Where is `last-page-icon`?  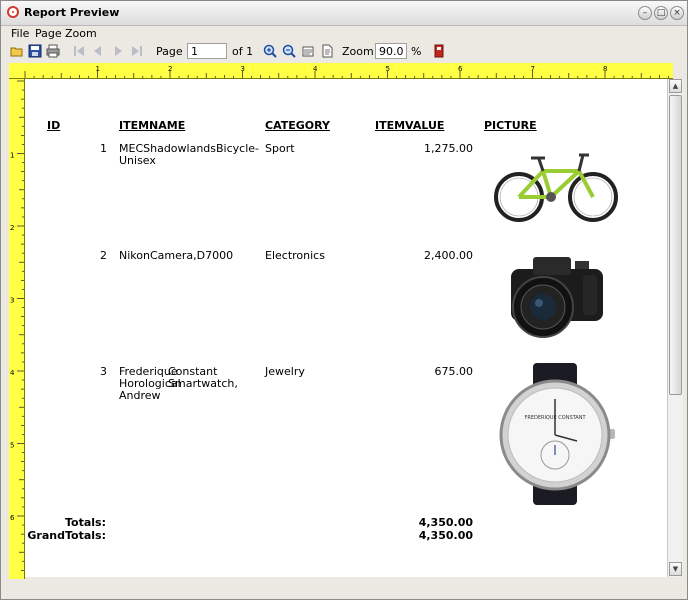 last-page-icon is located at coordinates (137, 51).